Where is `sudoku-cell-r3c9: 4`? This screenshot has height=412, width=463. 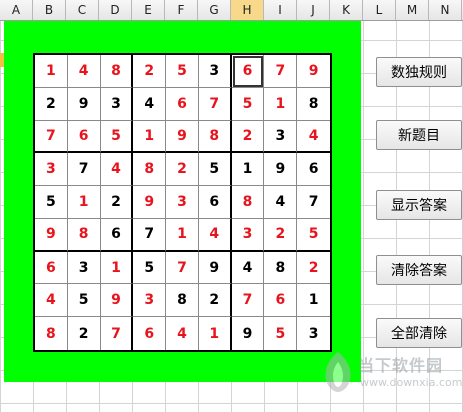 sudoku-cell-r3c9: 4 is located at coordinates (313, 137).